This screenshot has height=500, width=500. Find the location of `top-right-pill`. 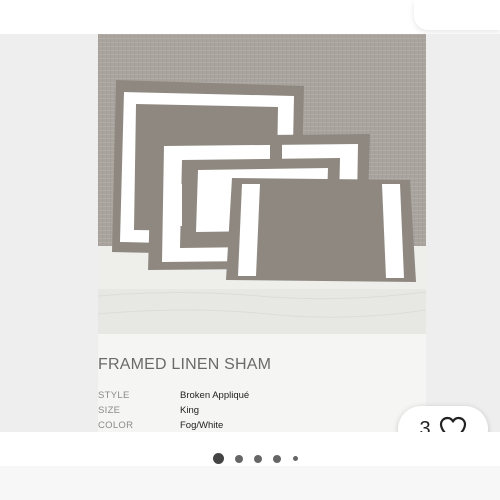

top-right-pill is located at coordinates (457, 15).